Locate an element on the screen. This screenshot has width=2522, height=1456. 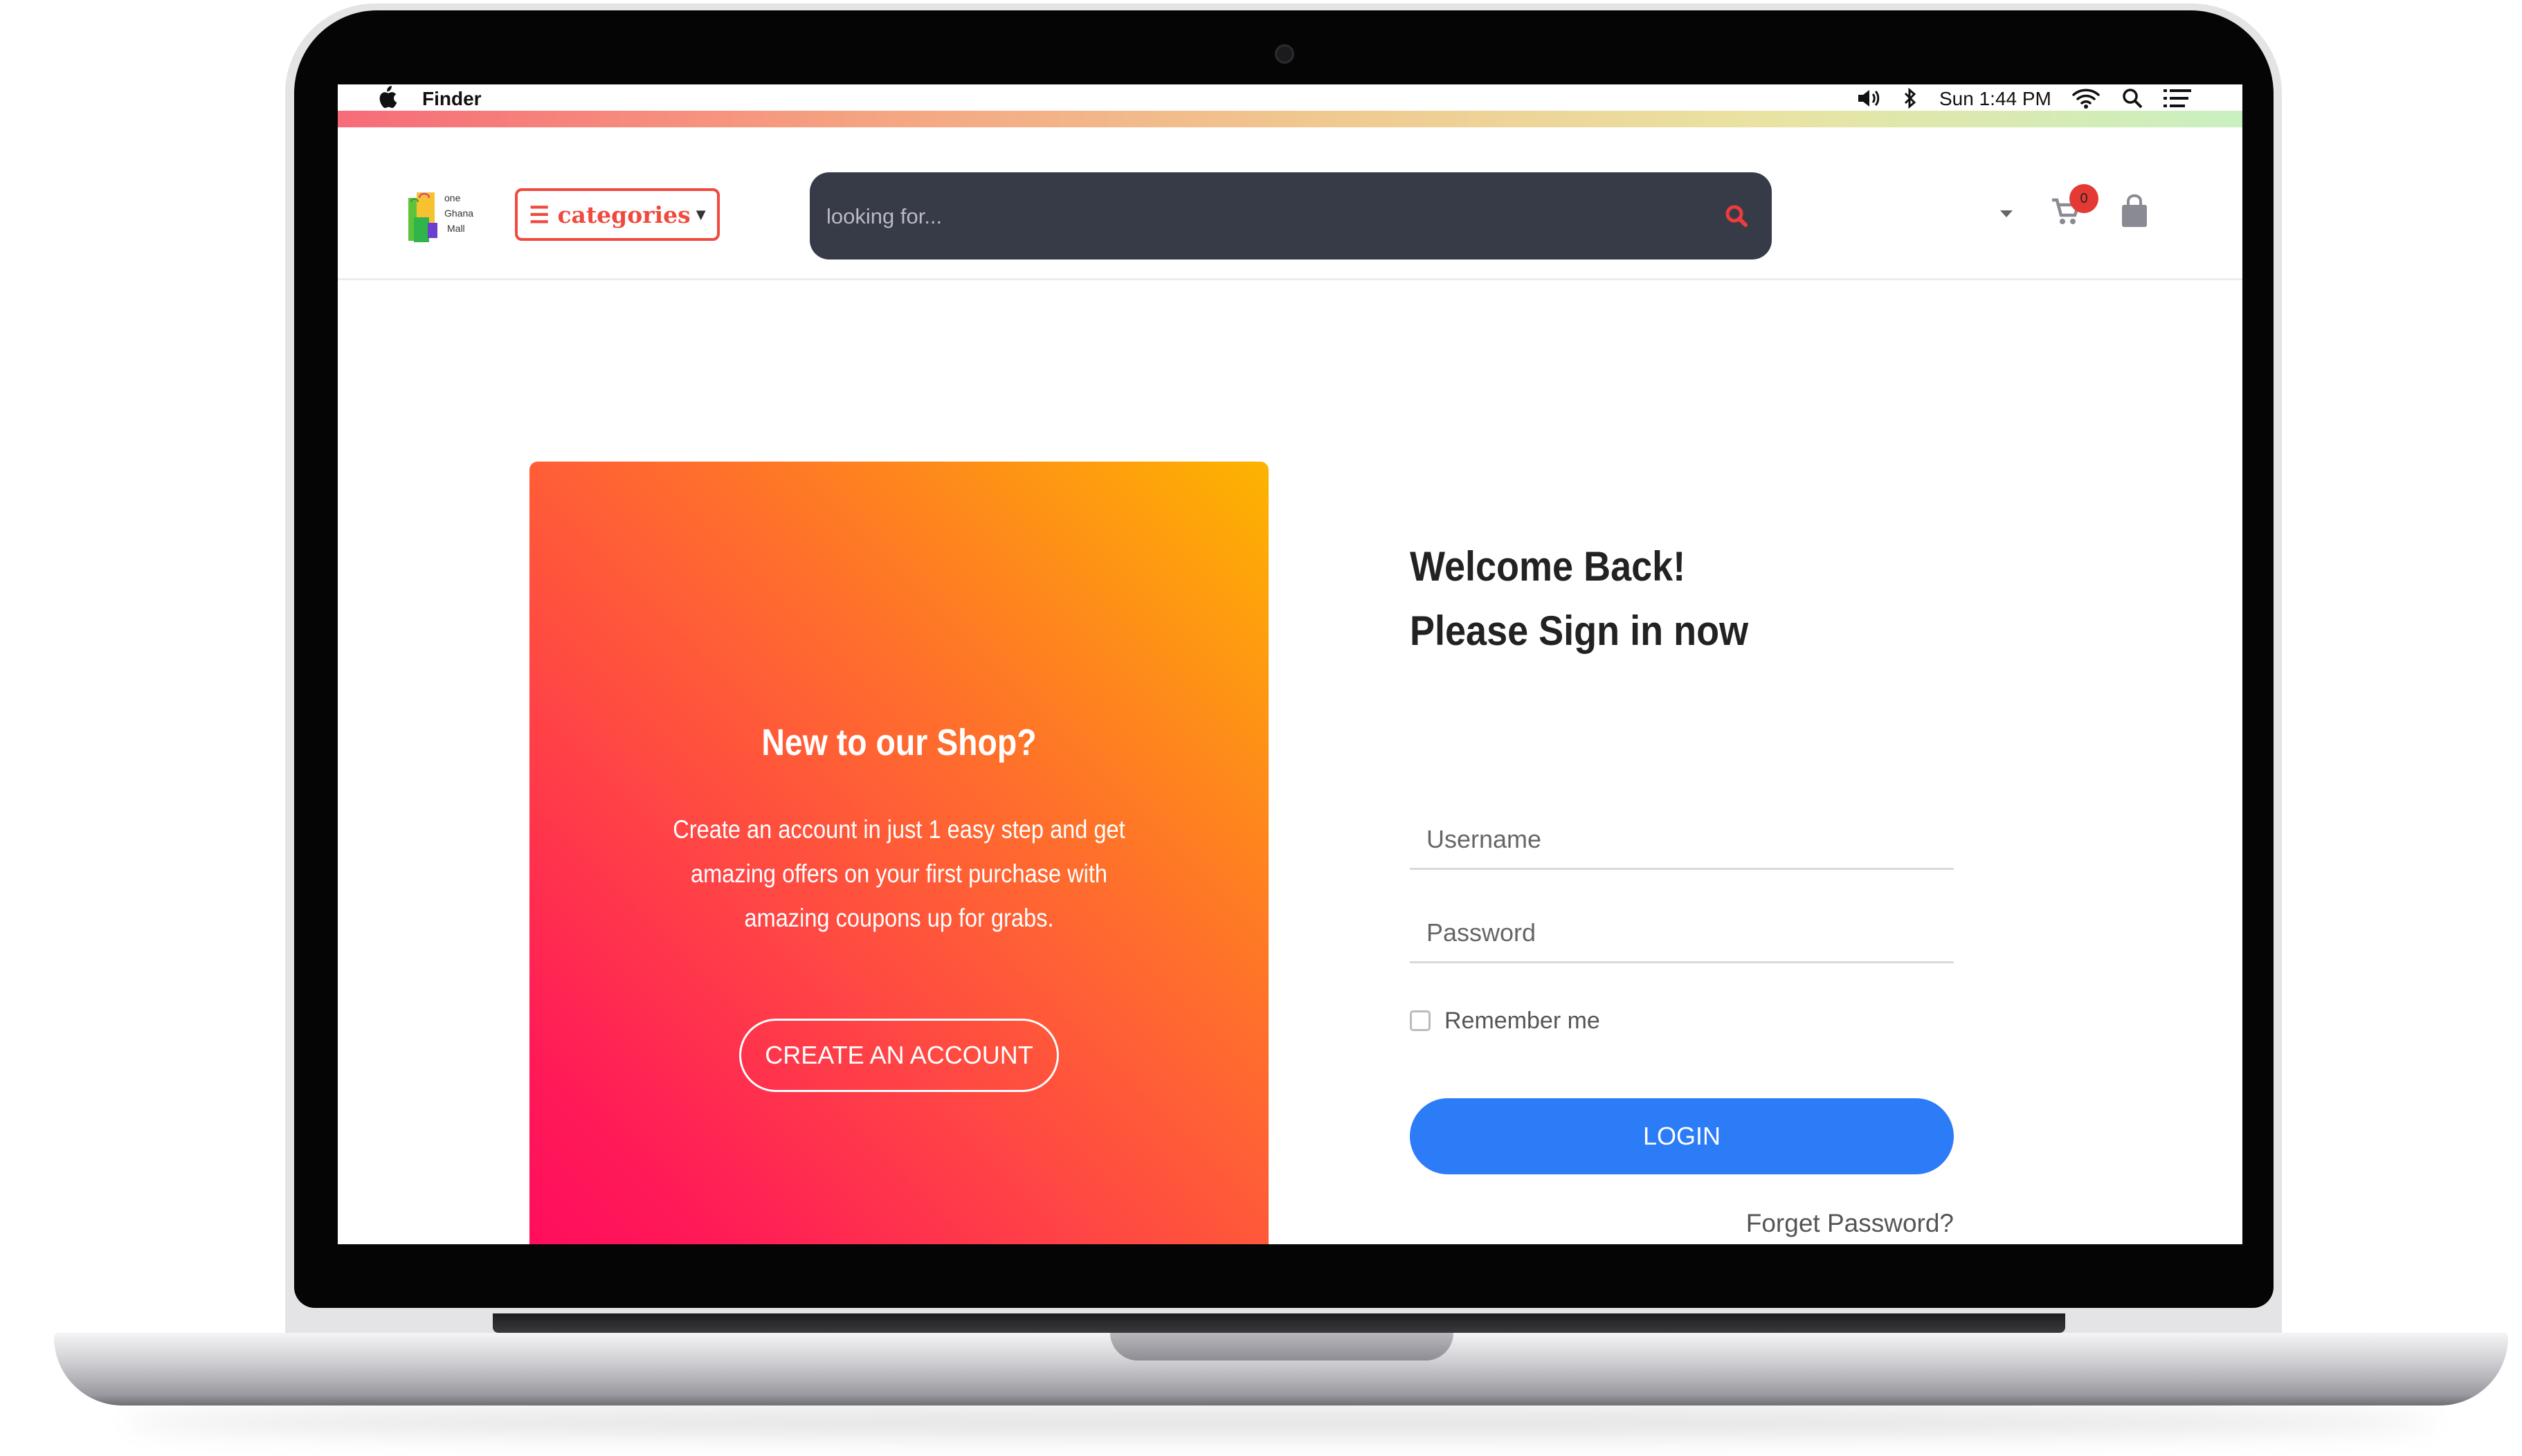
username-field is located at coordinates (1682, 839).